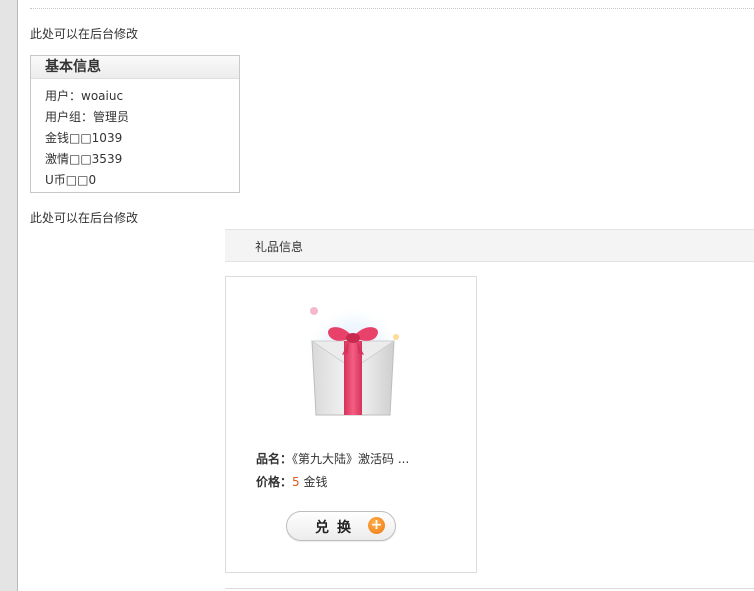 The width and height of the screenshot is (754, 591). I want to click on gift-price: 价格：5 金钱, so click(291, 481).